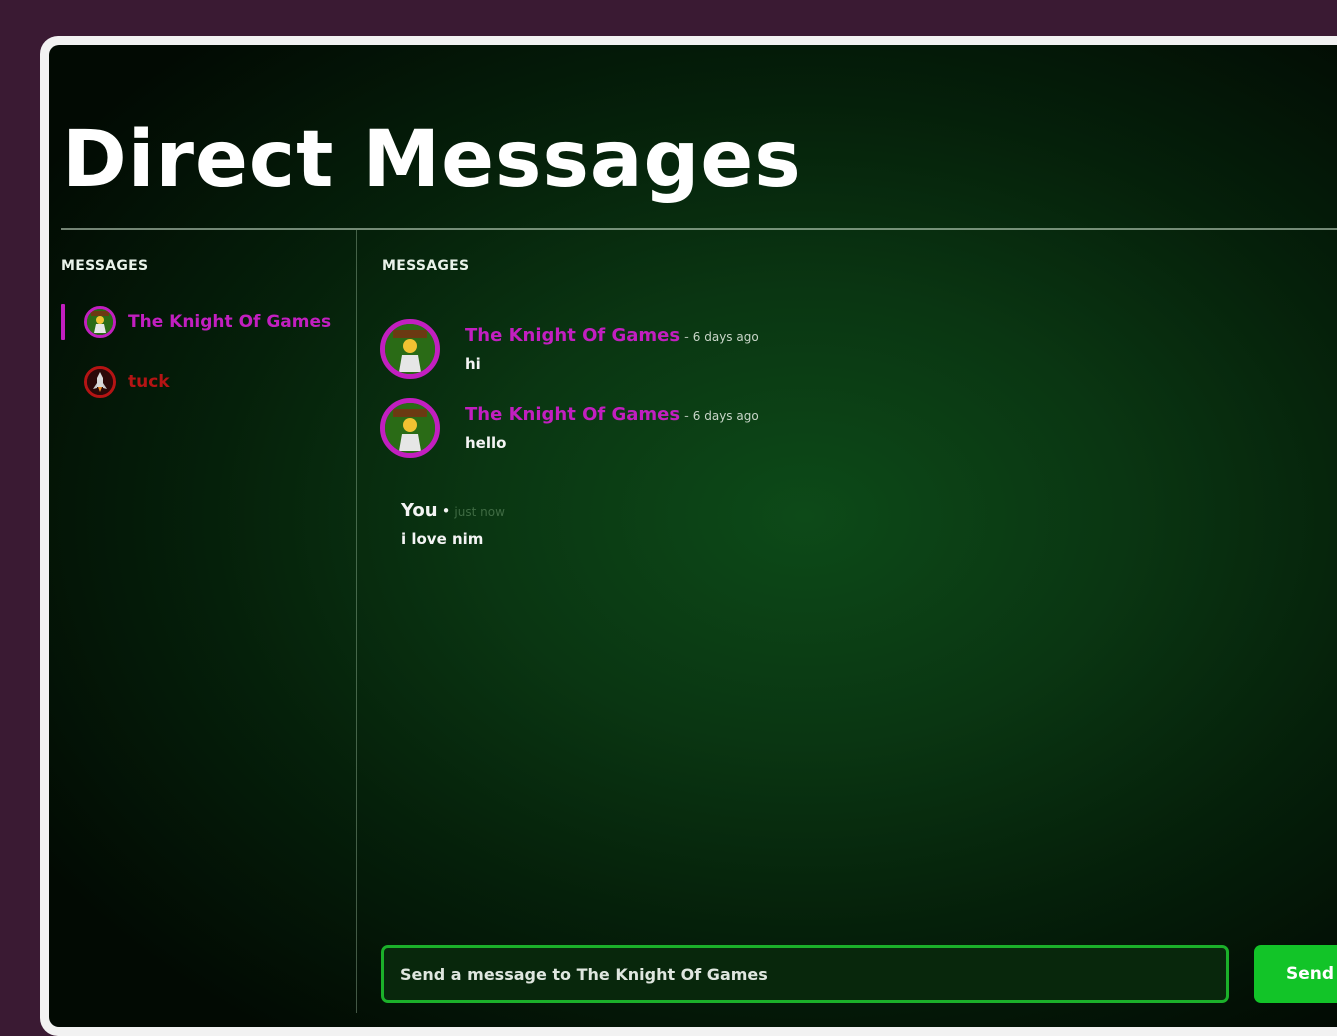 This screenshot has width=1337, height=1036. I want to click on conversation-item-tuck: tuck, so click(115, 382).